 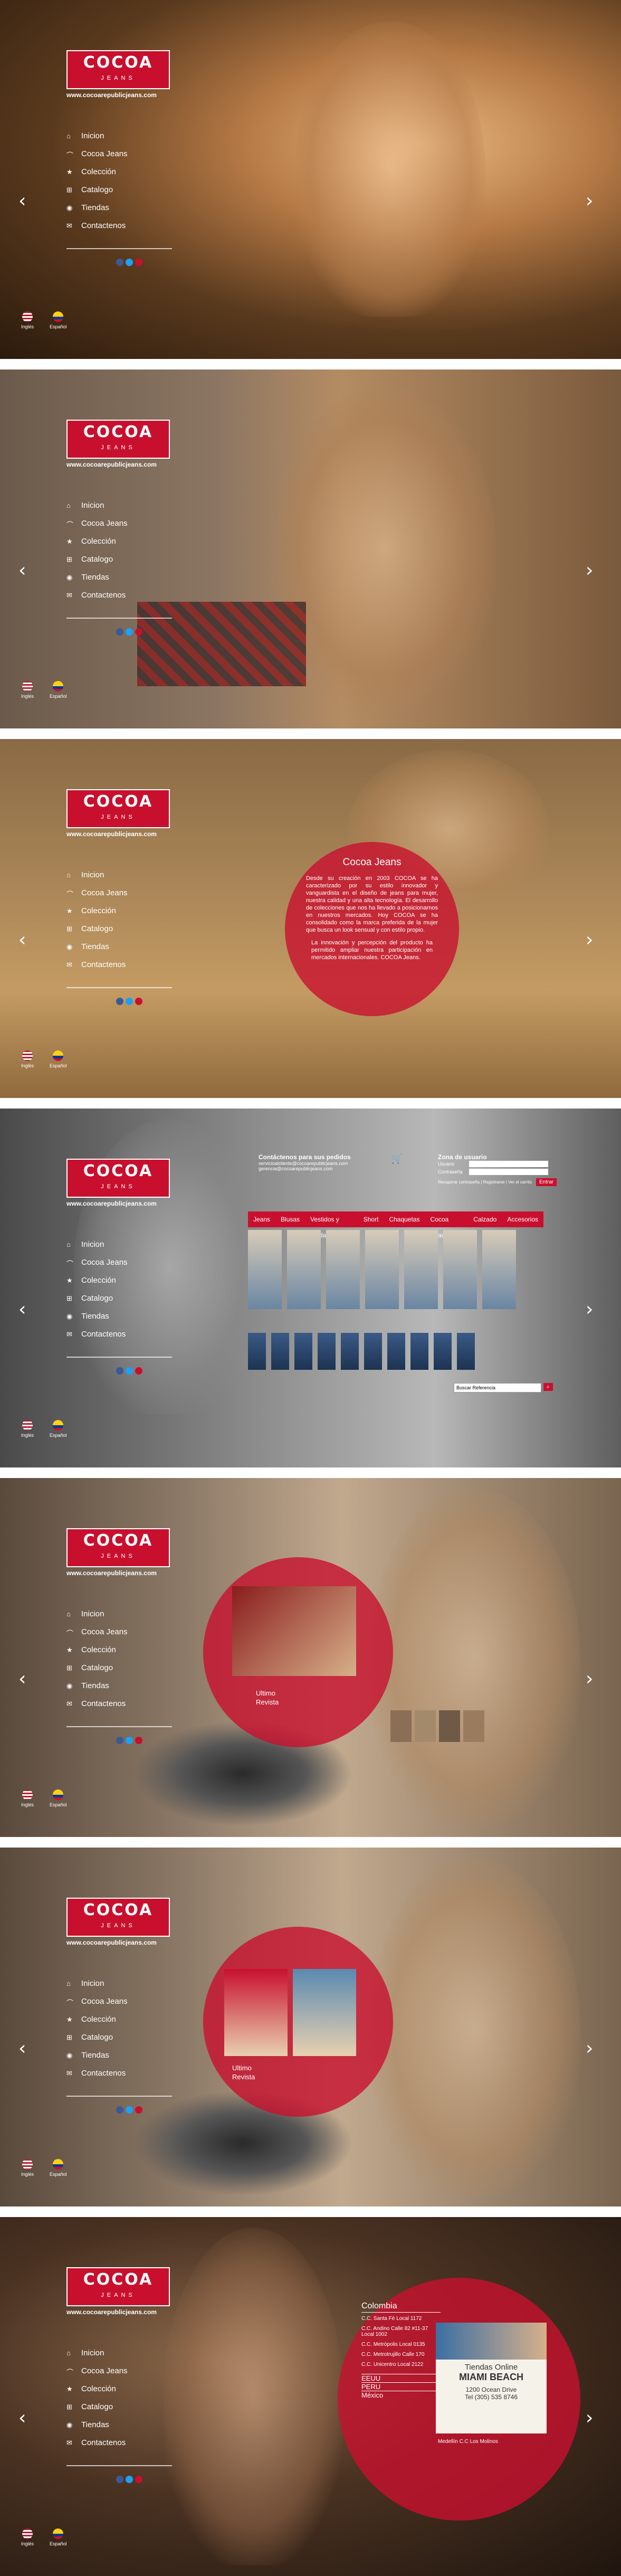 What do you see at coordinates (371, 1219) in the screenshot?
I see `tab-short: Short` at bounding box center [371, 1219].